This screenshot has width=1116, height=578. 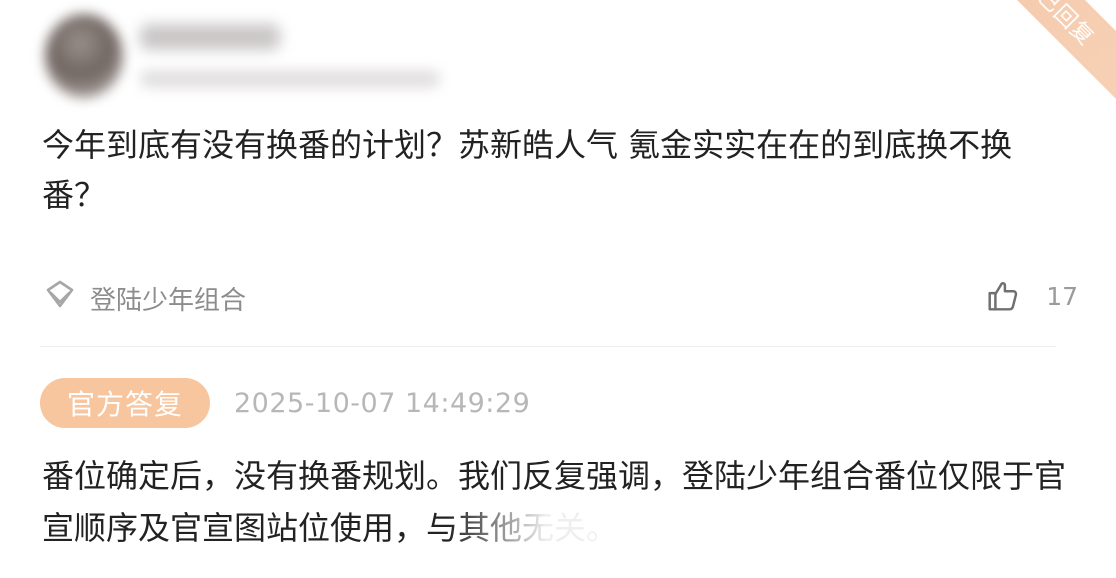 What do you see at coordinates (548, 346) in the screenshot?
I see `divider` at bounding box center [548, 346].